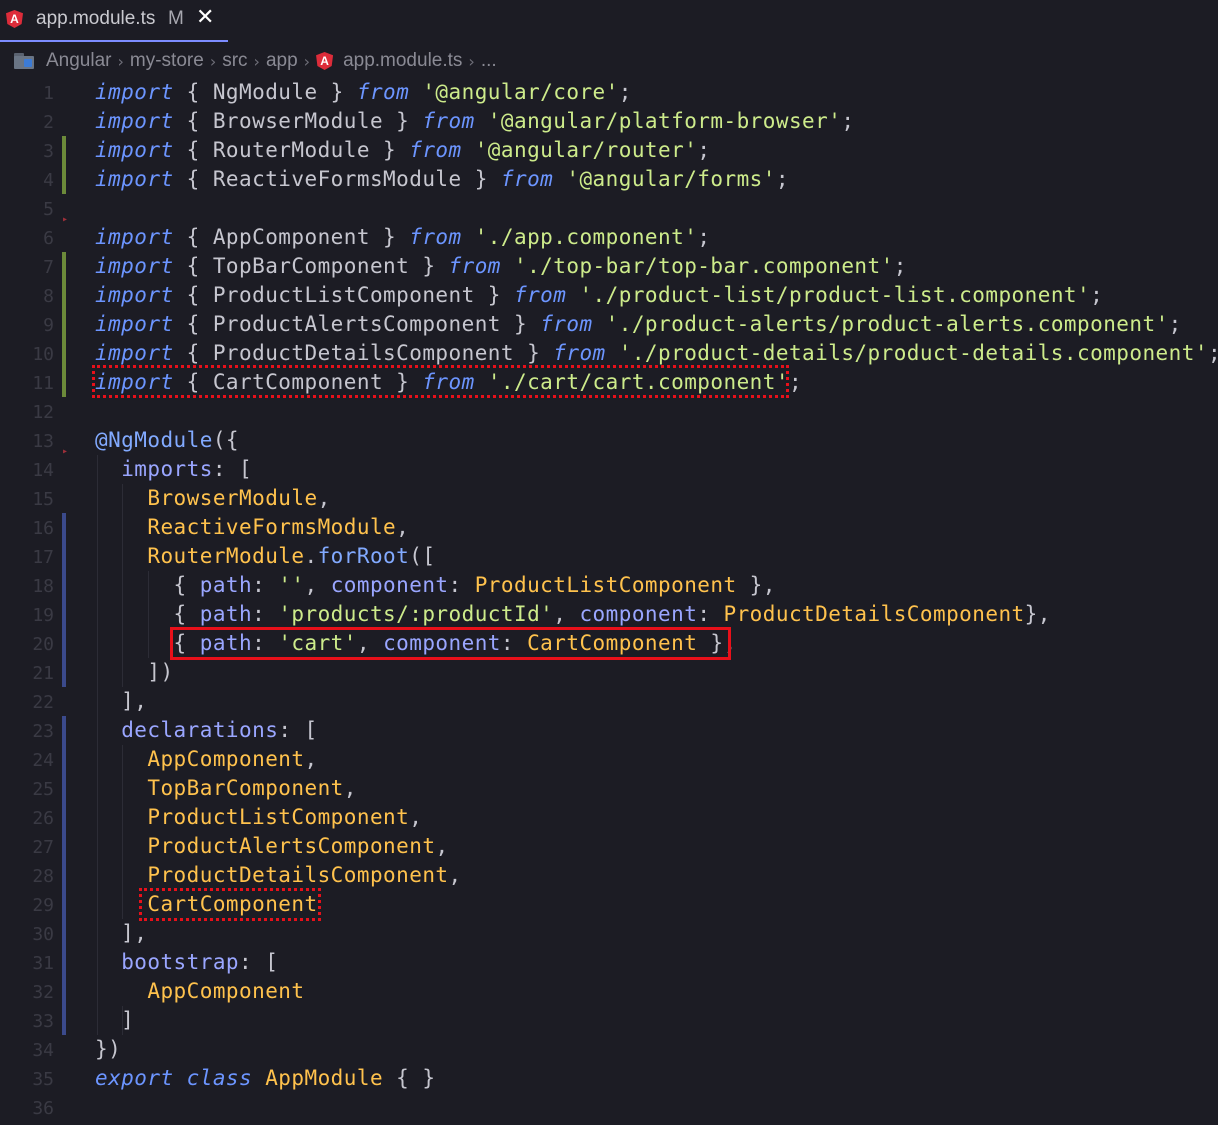  I want to click on code-token: AppModule, so click(324, 1078).